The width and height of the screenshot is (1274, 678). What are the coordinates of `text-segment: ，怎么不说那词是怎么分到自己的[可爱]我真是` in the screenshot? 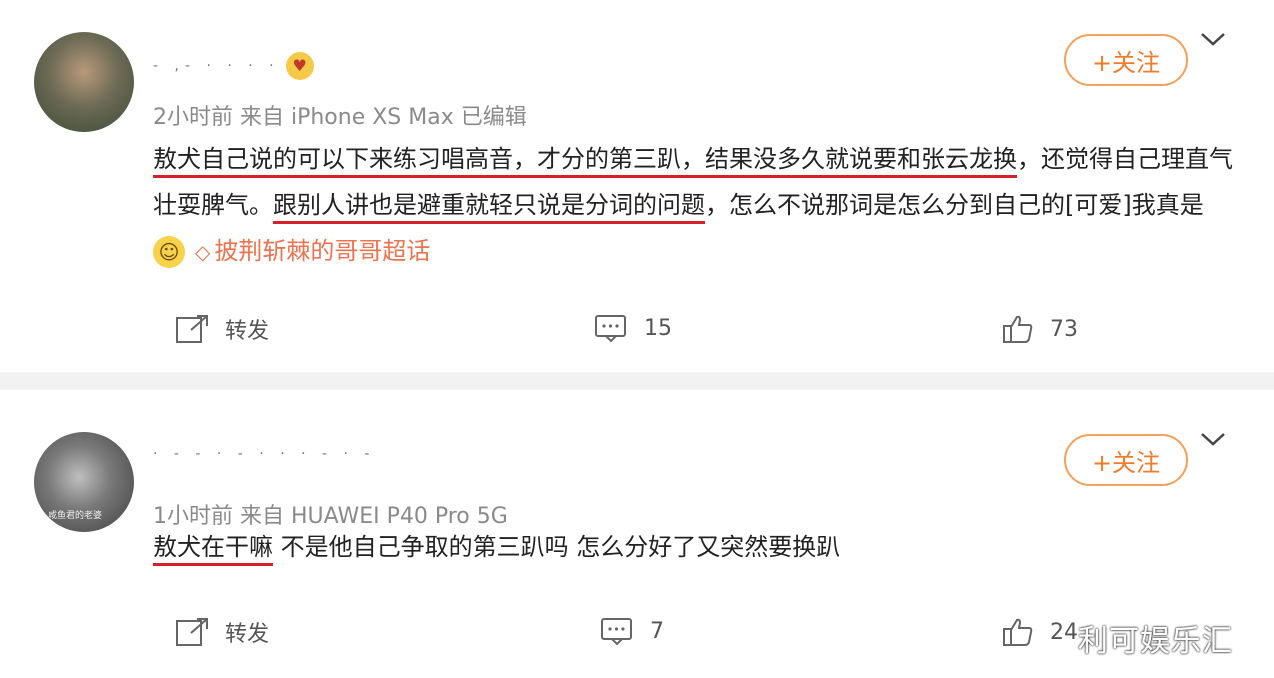 It's located at (954, 205).